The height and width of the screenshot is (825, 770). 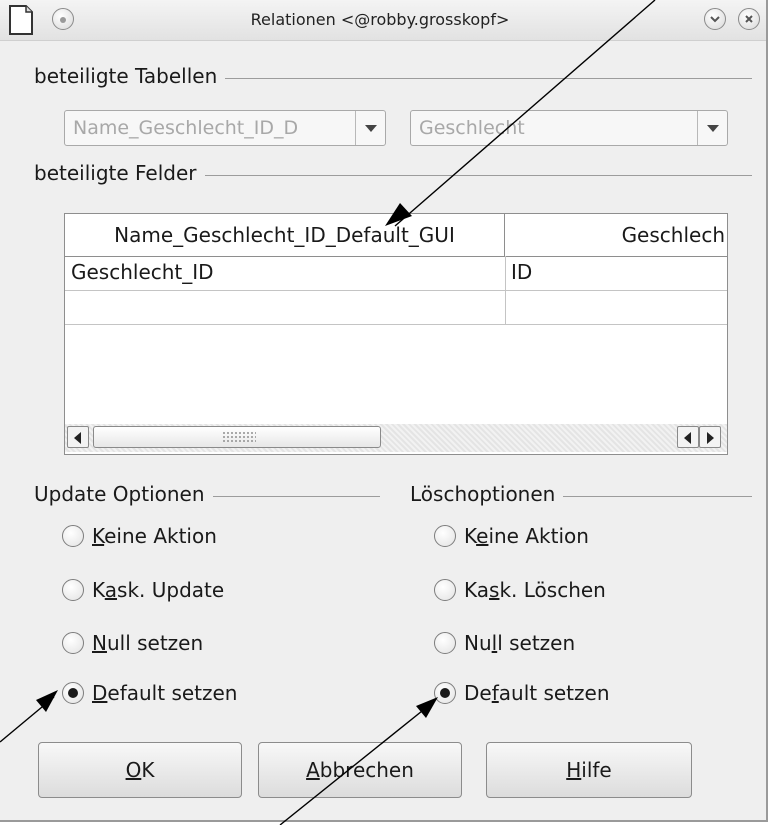 What do you see at coordinates (487, 494) in the screenshot?
I see `delete-options-label: Löschoptionen` at bounding box center [487, 494].